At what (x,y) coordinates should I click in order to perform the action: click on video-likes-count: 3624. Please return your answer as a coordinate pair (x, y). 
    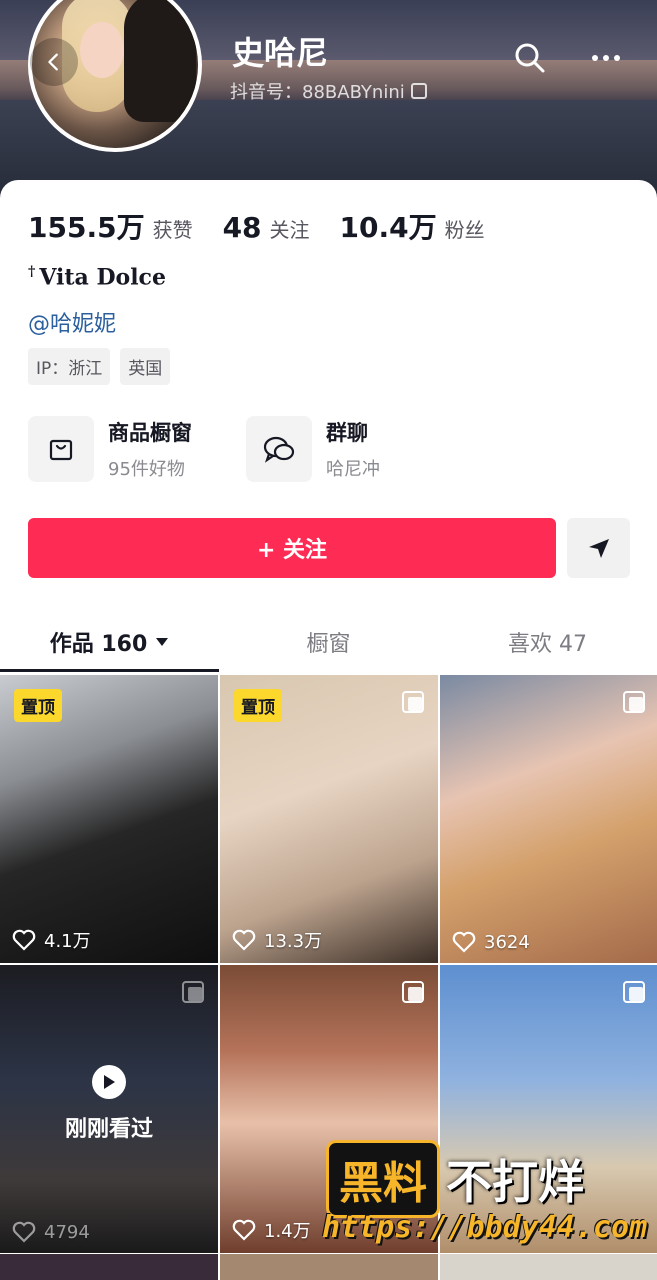
    Looking at the image, I should click on (507, 942).